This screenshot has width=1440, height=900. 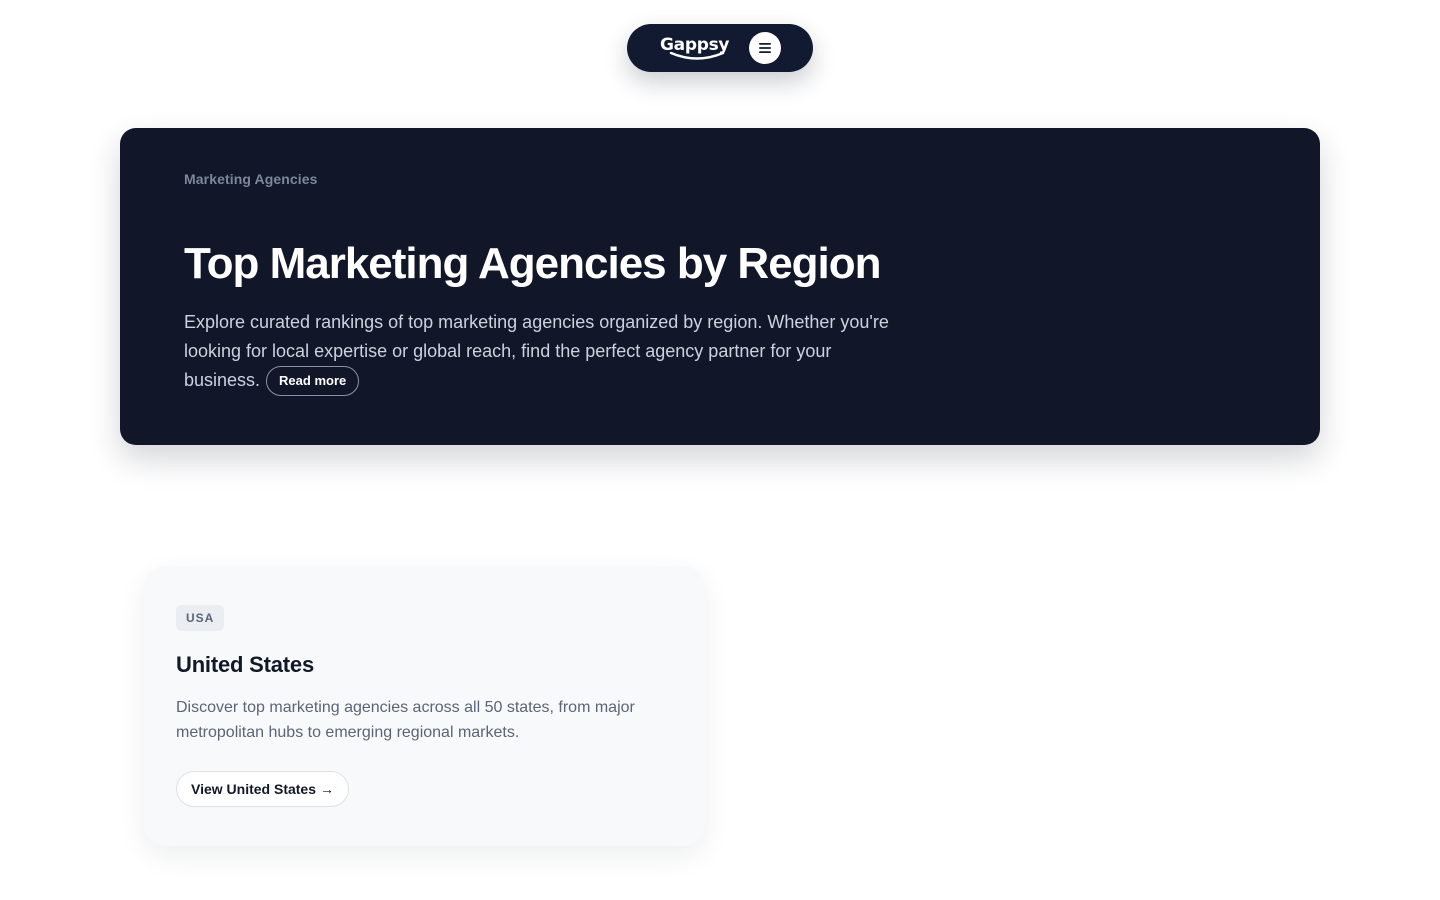 I want to click on top-nav: Gappsy, so click(x=720, y=48).